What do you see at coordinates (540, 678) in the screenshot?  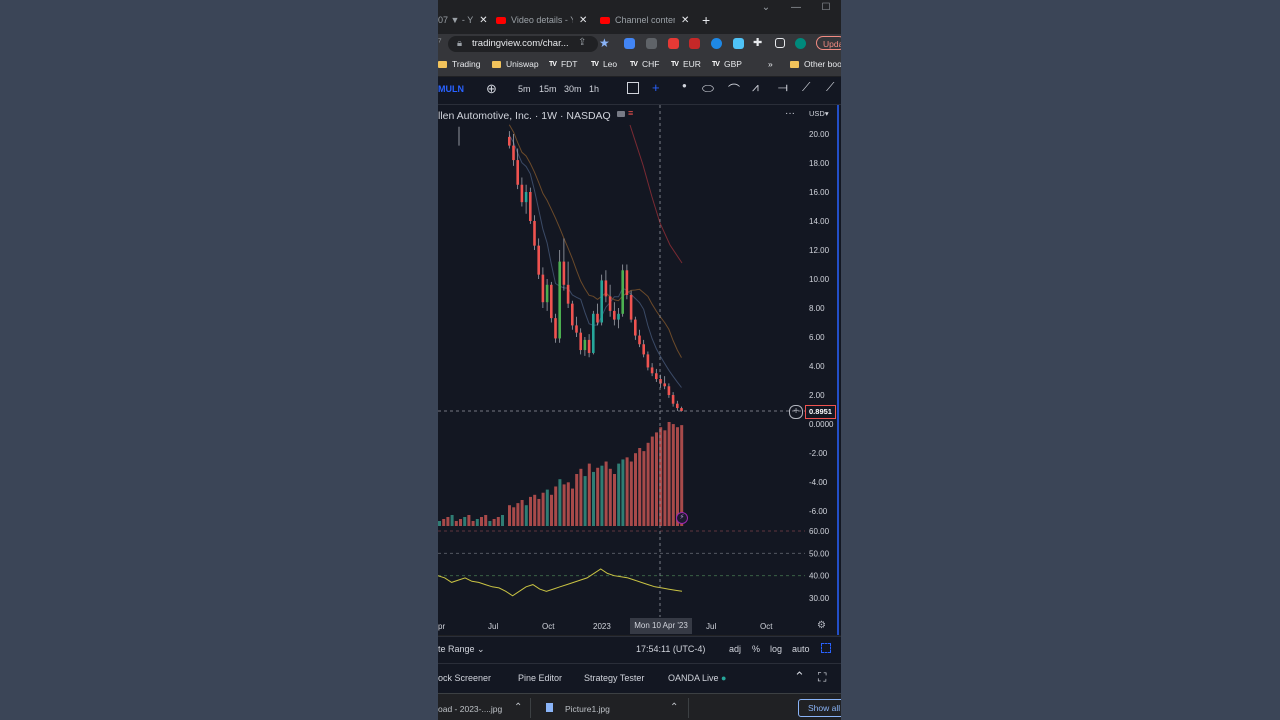 I see `tab-pine-editor: Pine Editor` at bounding box center [540, 678].